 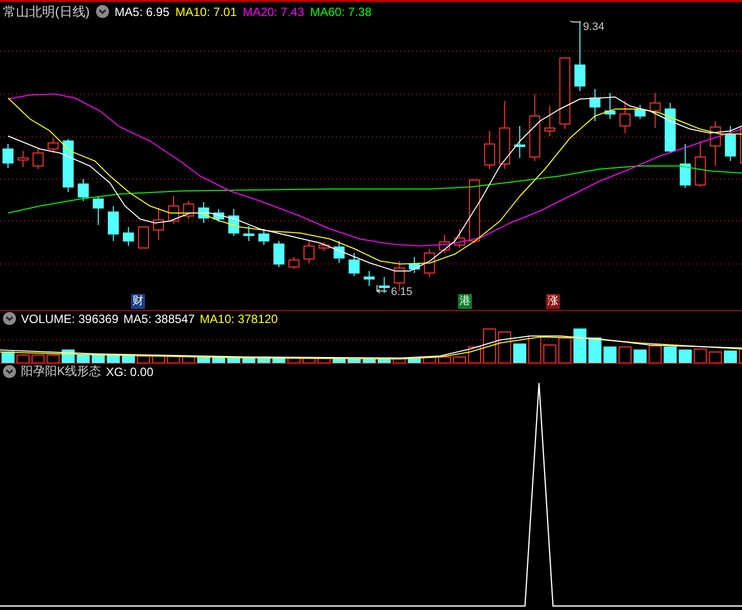 I want to click on indicator-reading: VOLUME: 396369, so click(x=69, y=319).